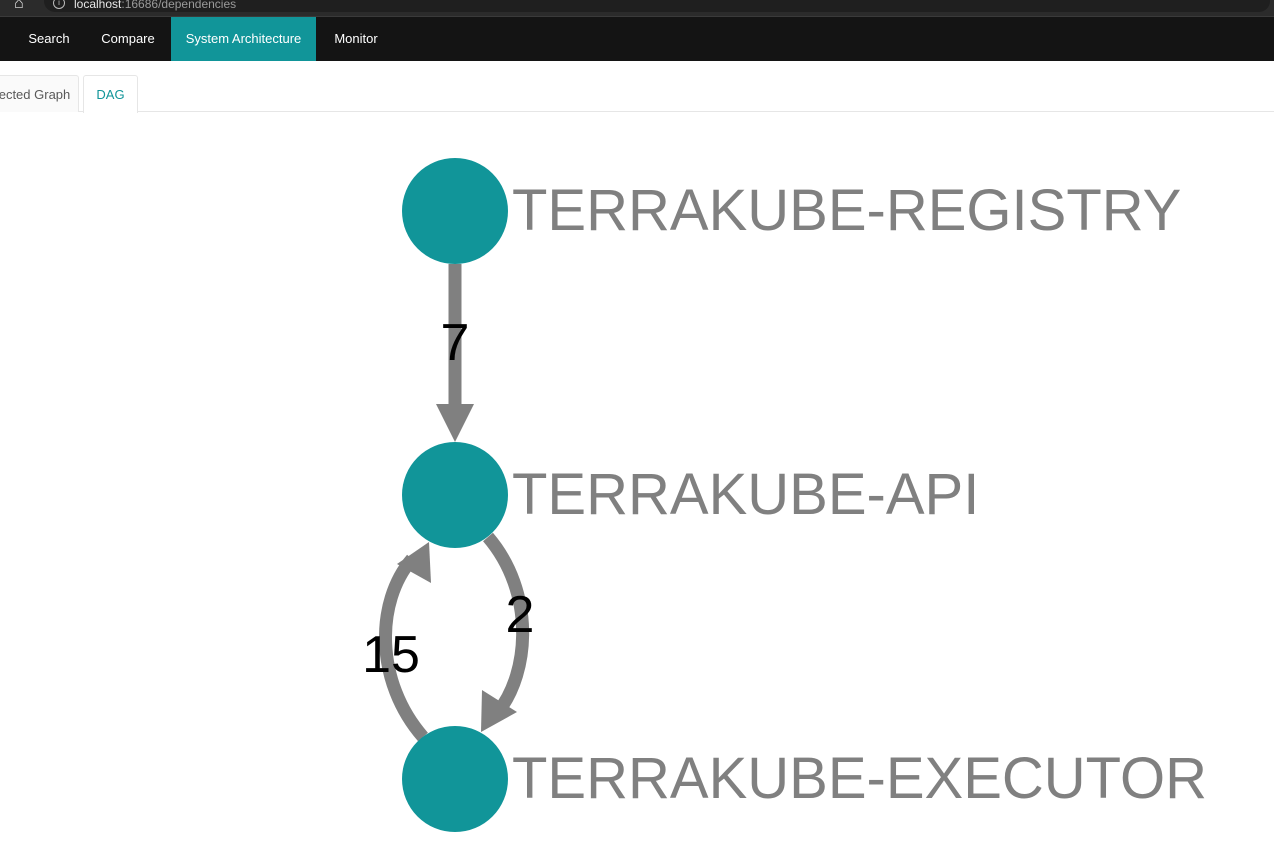 Image resolution: width=1274 pixels, height=847 pixels. Describe the element at coordinates (455, 423) in the screenshot. I see `arrowhead-icon` at that location.